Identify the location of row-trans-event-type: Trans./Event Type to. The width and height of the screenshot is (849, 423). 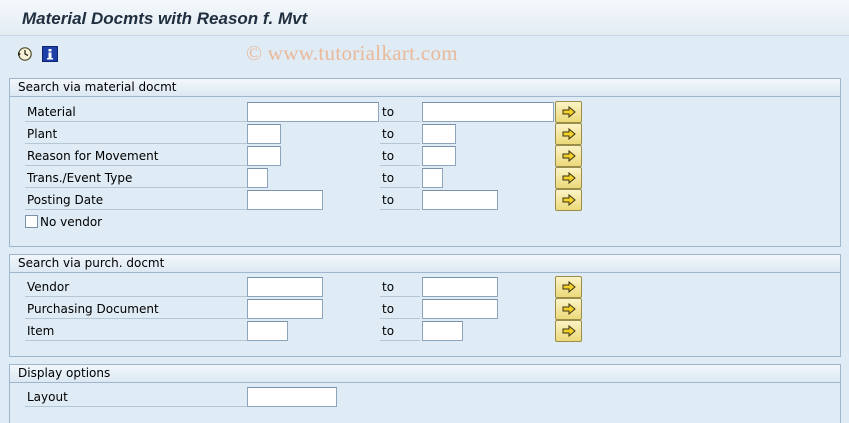
(425, 178).